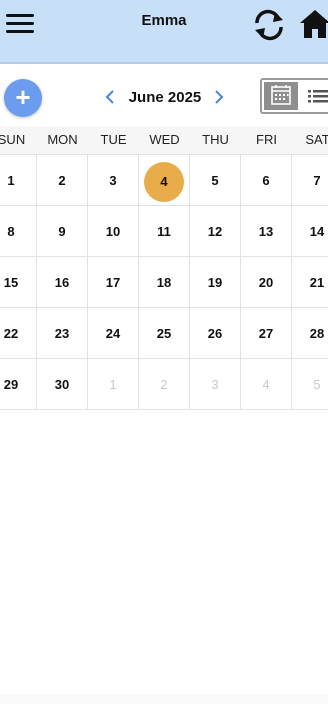 The width and height of the screenshot is (328, 704). I want to click on weekday-header-row: SUN MON TUE WED THU FRI SAT, so click(164, 140).